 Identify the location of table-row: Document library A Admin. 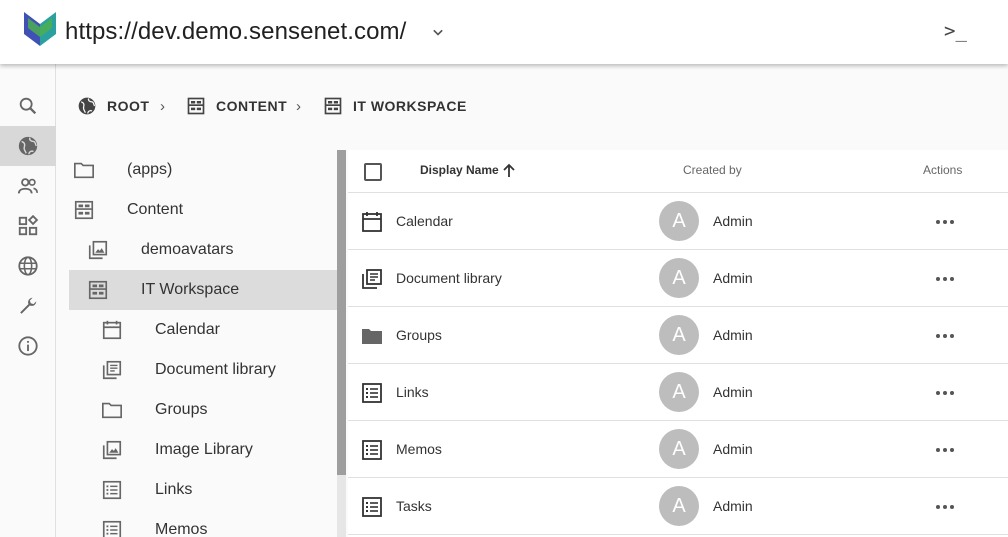
(678, 278).